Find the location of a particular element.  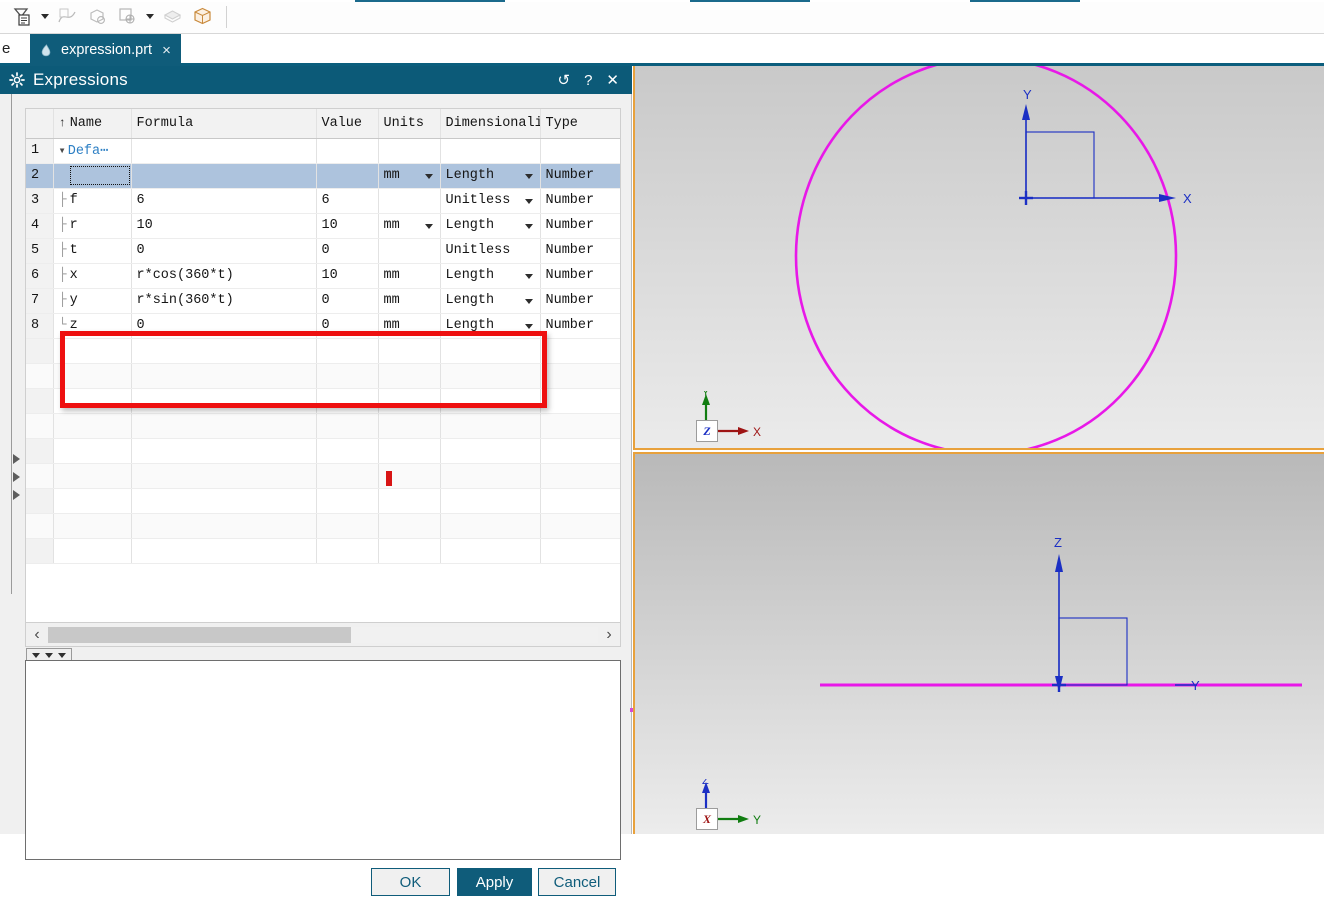

apply-button: Apply is located at coordinates (494, 882).